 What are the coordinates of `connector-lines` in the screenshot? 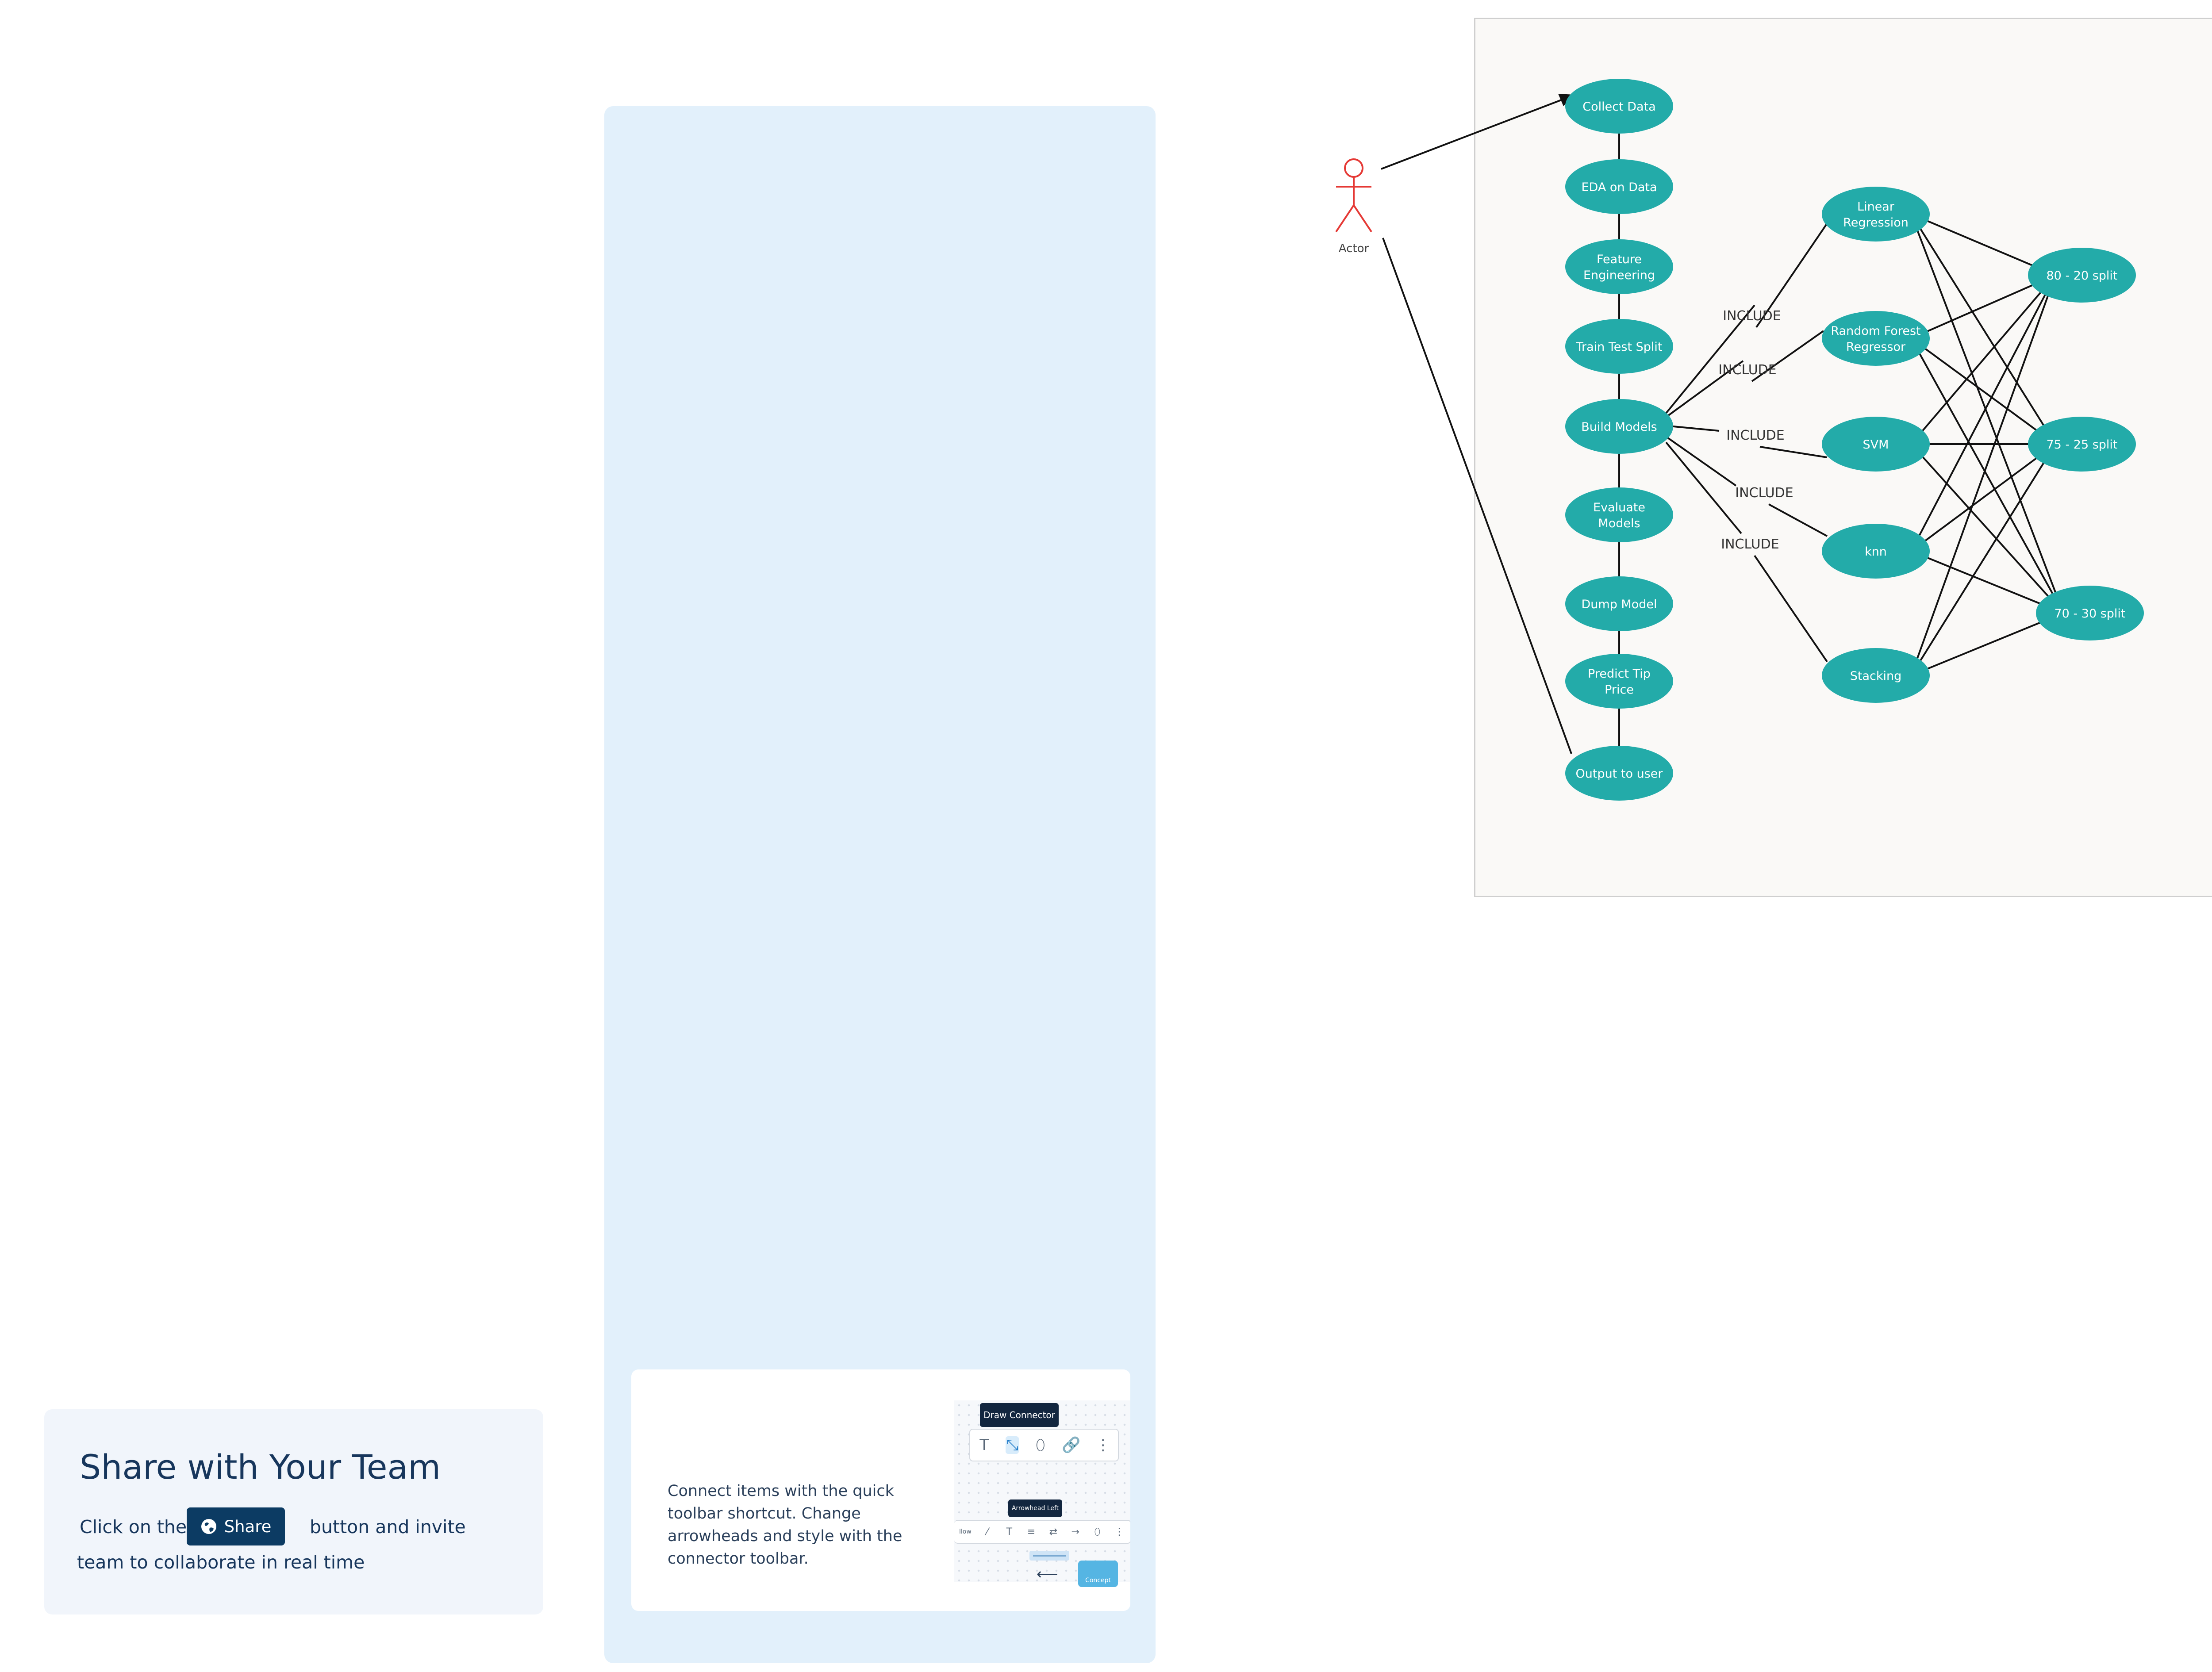 It's located at (1723, 425).